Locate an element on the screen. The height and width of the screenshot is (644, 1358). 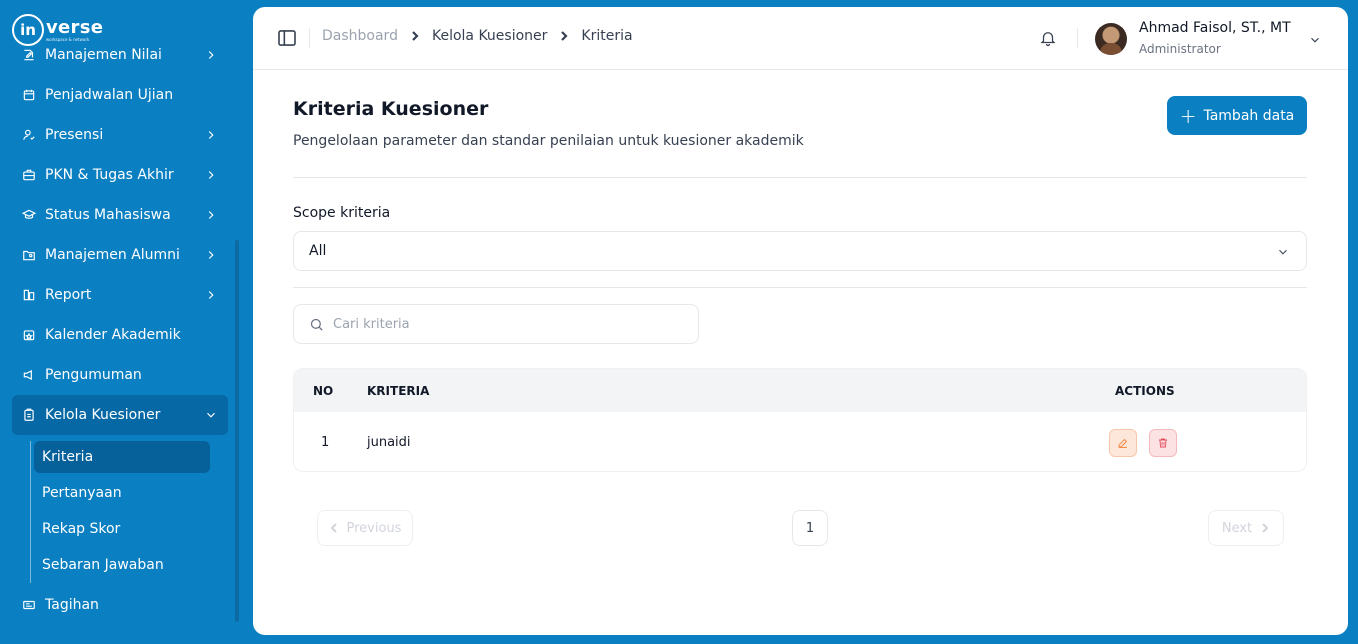
table-row: 1 junaidi is located at coordinates (800, 441).